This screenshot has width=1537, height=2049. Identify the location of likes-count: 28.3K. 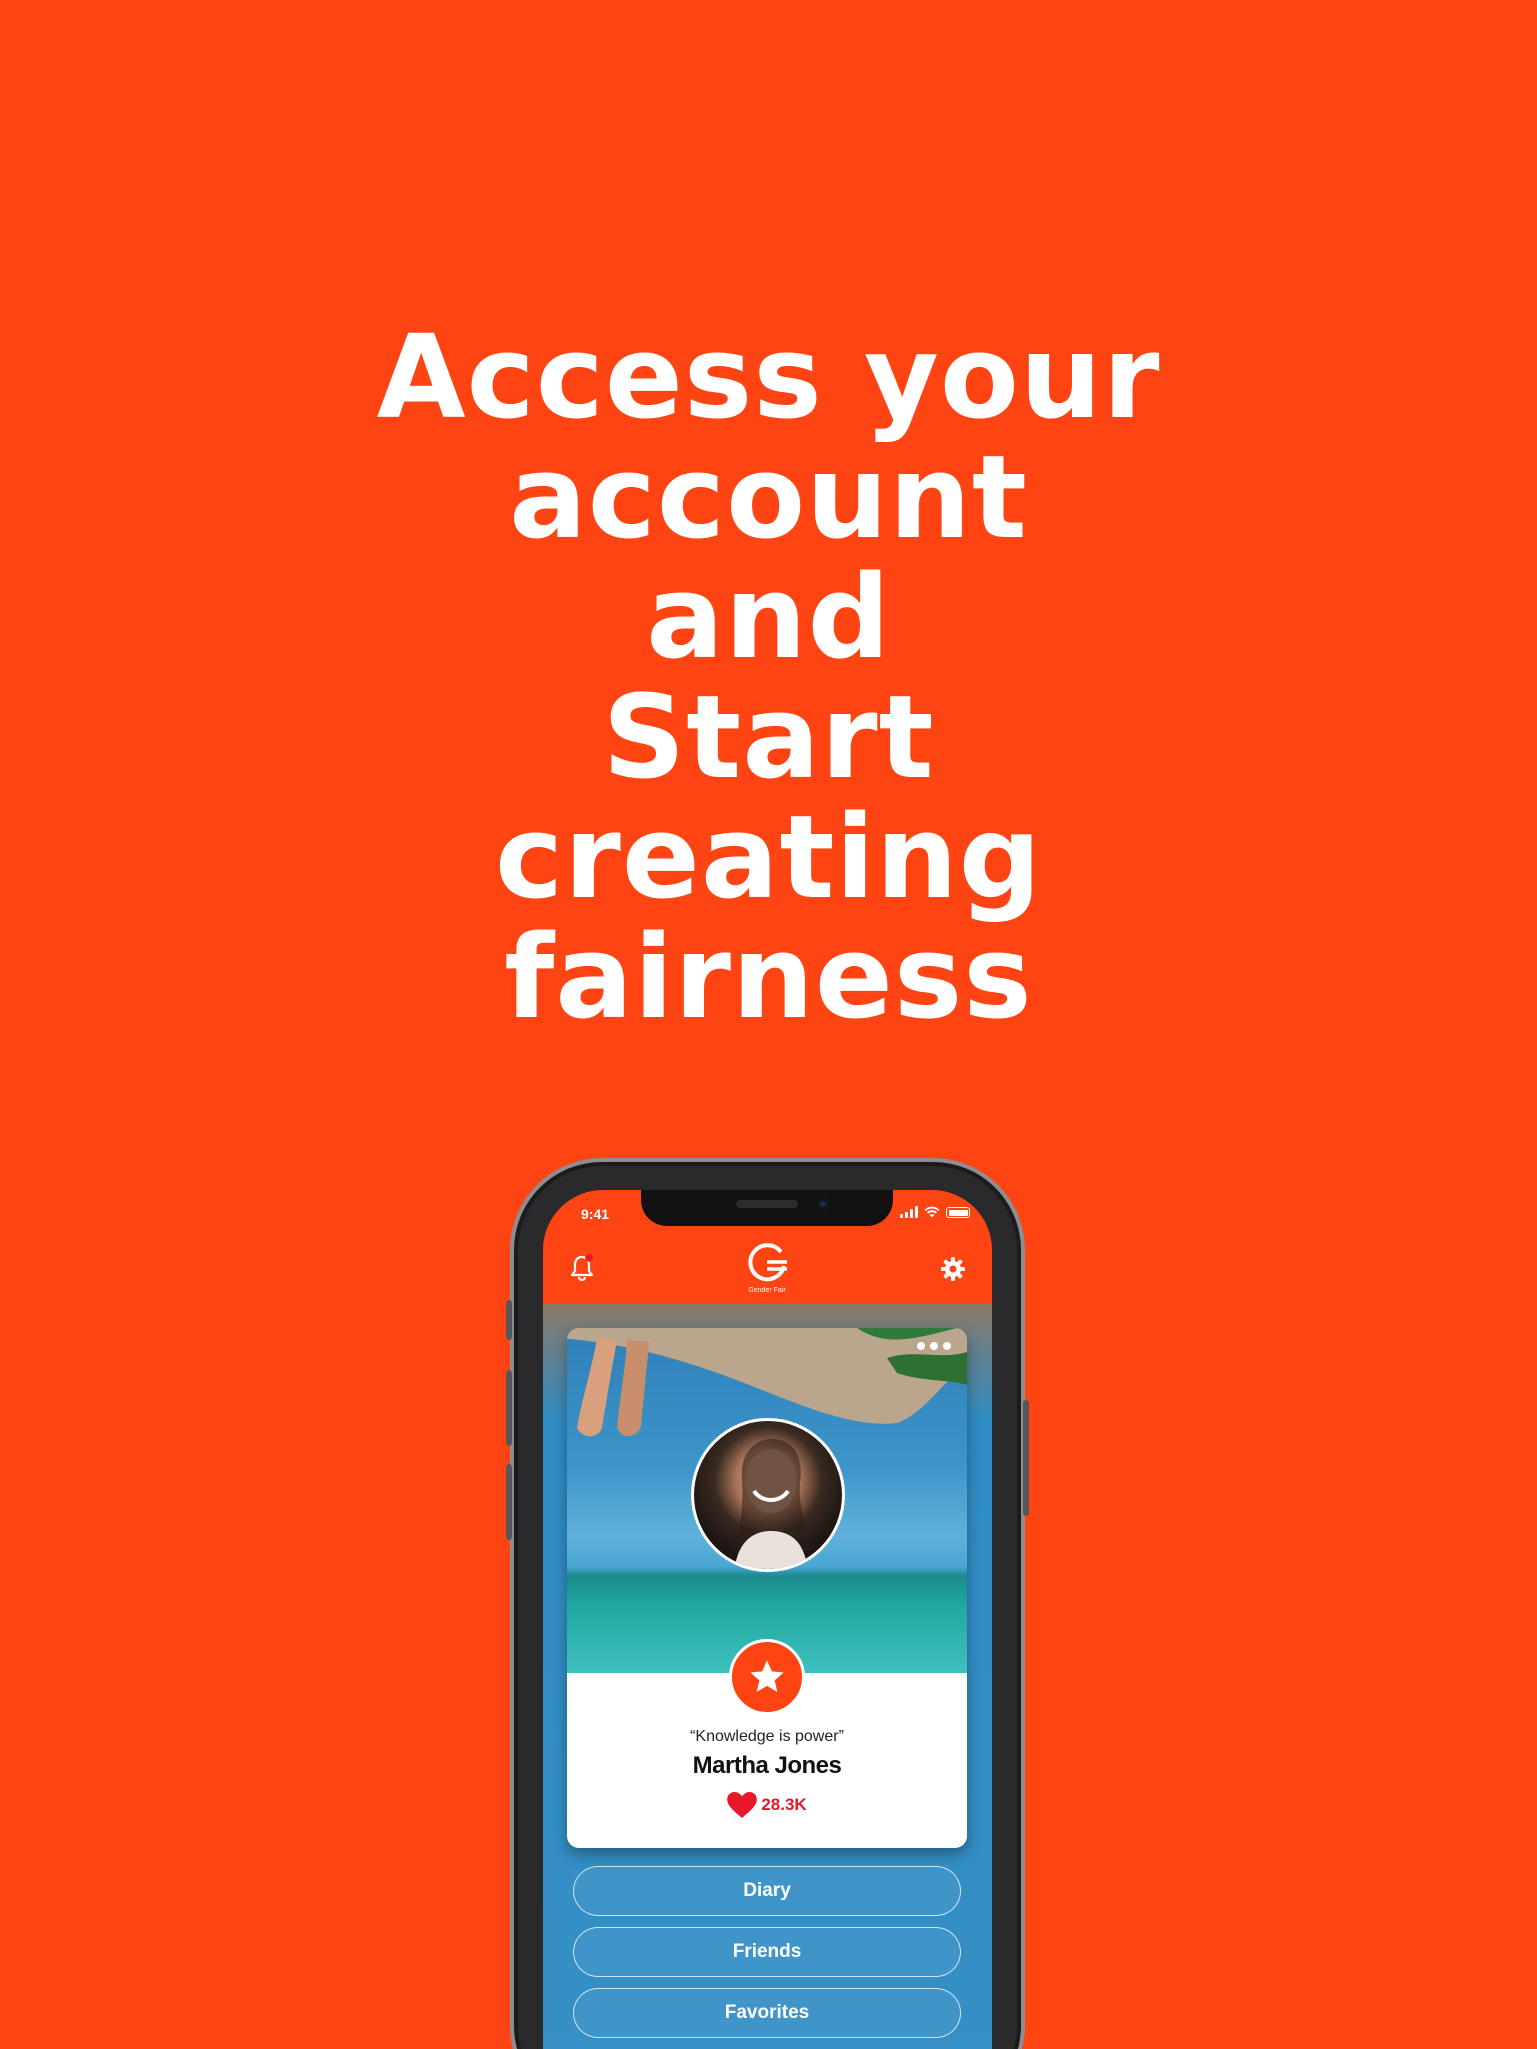
(767, 1805).